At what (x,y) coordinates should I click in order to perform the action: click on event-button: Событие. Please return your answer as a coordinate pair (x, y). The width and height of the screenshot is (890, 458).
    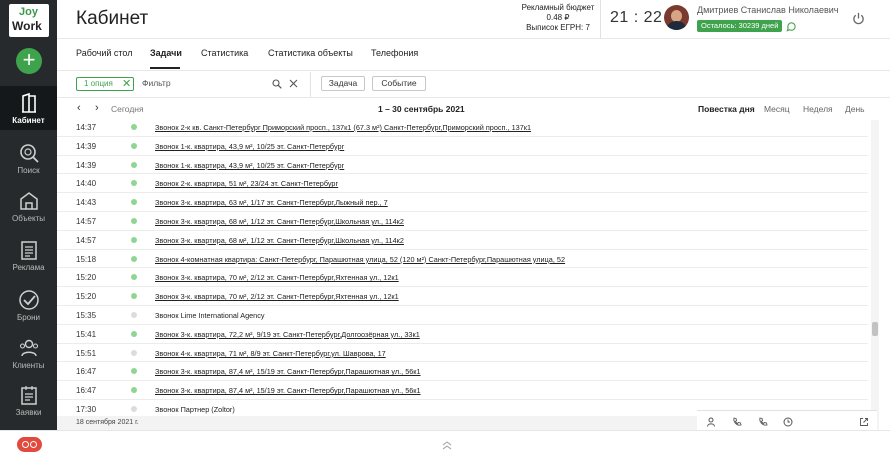
    Looking at the image, I should click on (399, 83).